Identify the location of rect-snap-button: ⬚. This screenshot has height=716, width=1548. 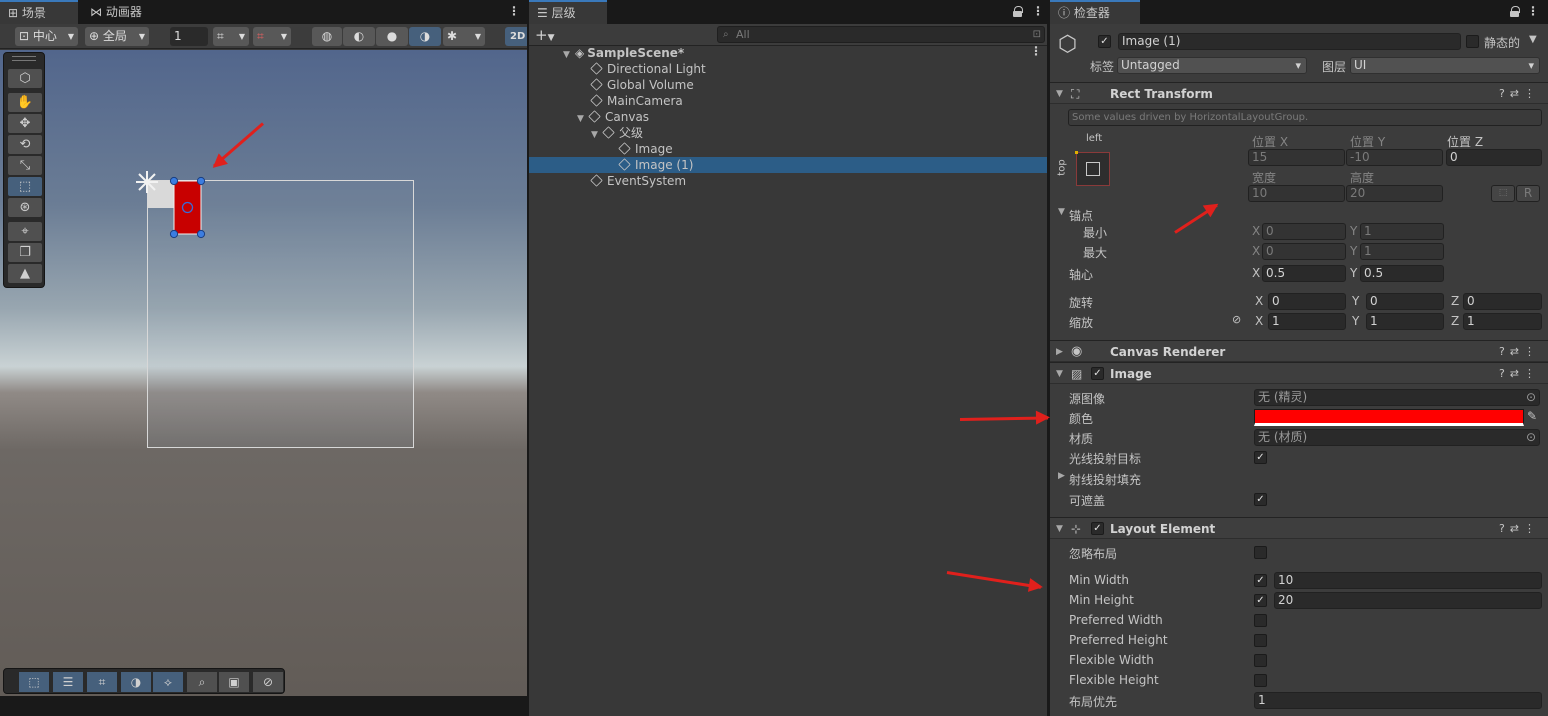
(34, 682).